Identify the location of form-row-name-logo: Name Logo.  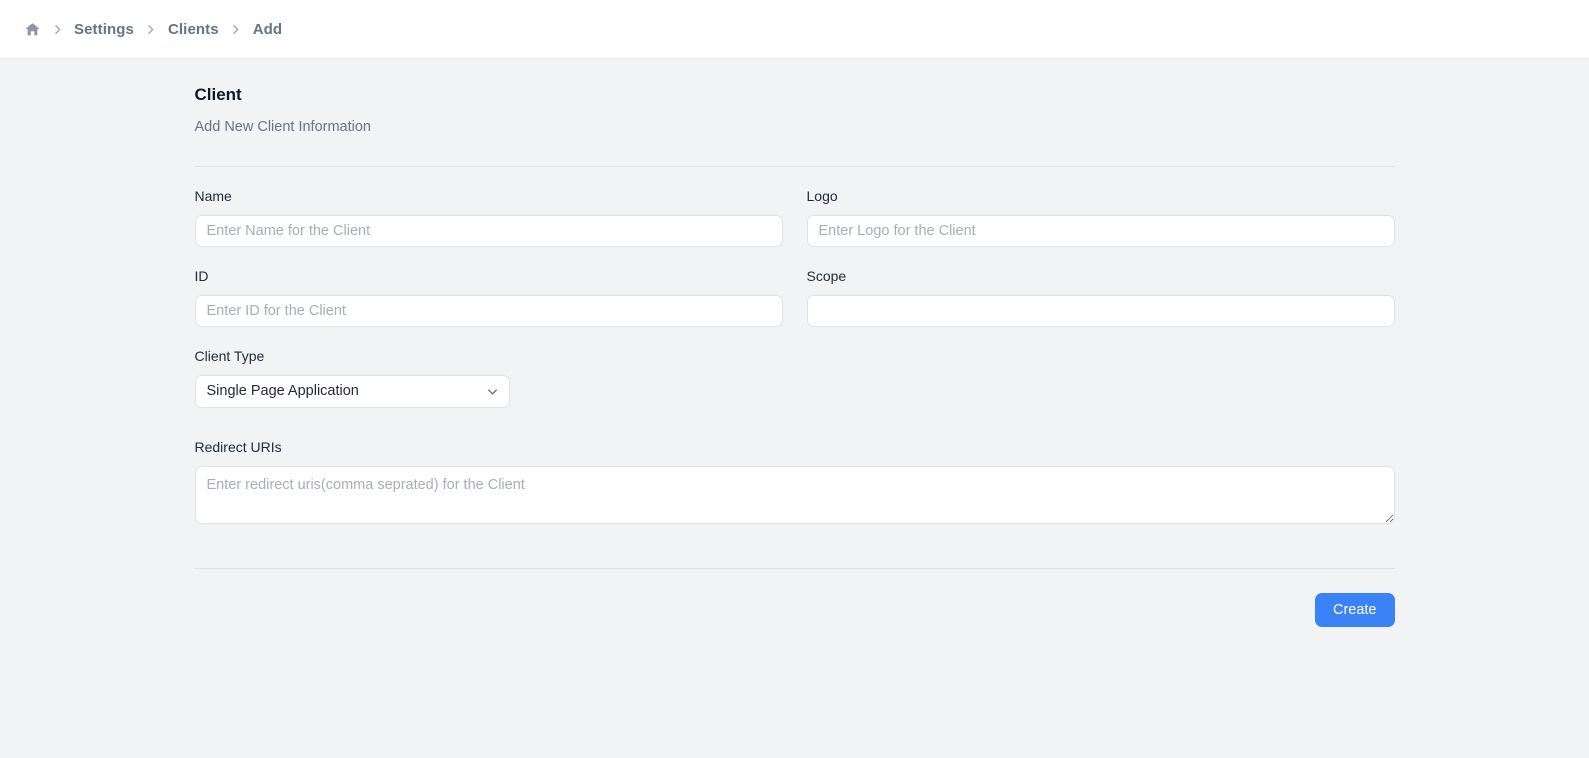
(794, 217).